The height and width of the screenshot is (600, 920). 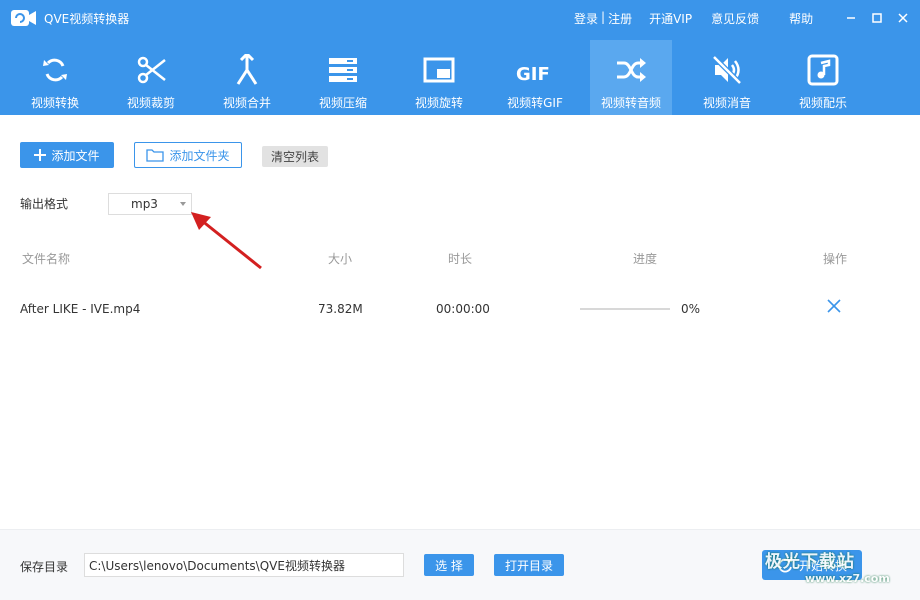 What do you see at coordinates (244, 565) in the screenshot?
I see `save-path-input` at bounding box center [244, 565].